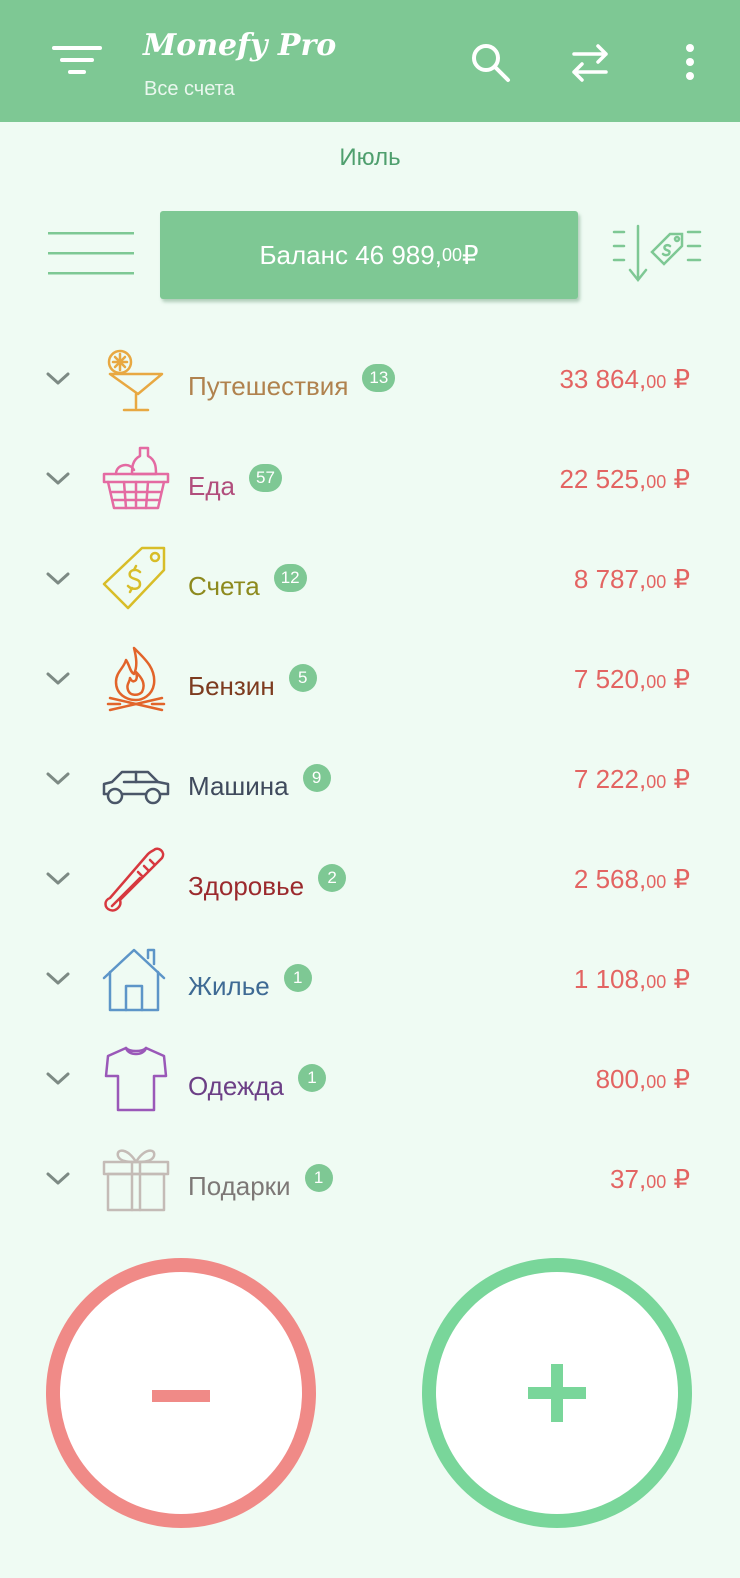 This screenshot has width=740, height=1578. What do you see at coordinates (240, 45) in the screenshot?
I see `app-title: Monefy Pro` at bounding box center [240, 45].